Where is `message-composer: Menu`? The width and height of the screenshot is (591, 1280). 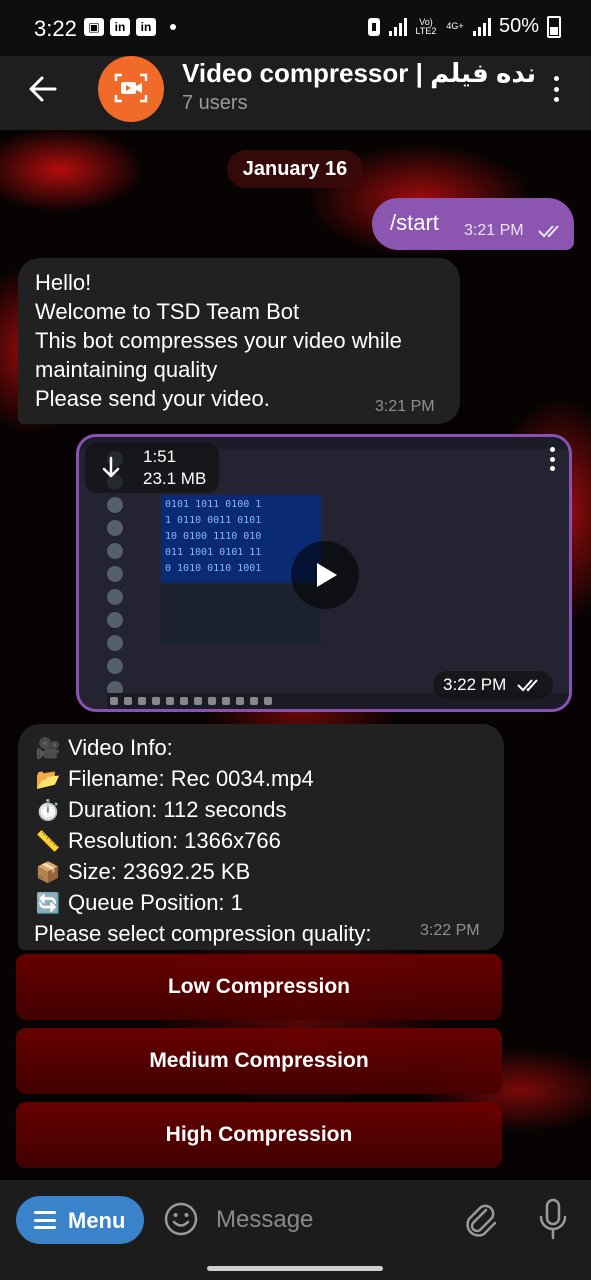 message-composer: Menu is located at coordinates (295, 1230).